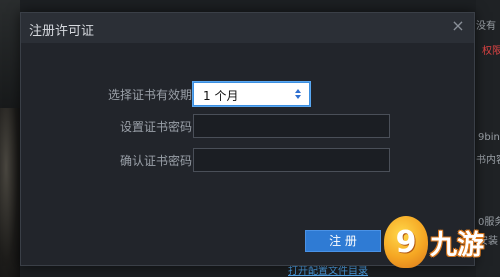 The height and width of the screenshot is (277, 500). What do you see at coordinates (291, 126) in the screenshot?
I see `set-password-field` at bounding box center [291, 126].